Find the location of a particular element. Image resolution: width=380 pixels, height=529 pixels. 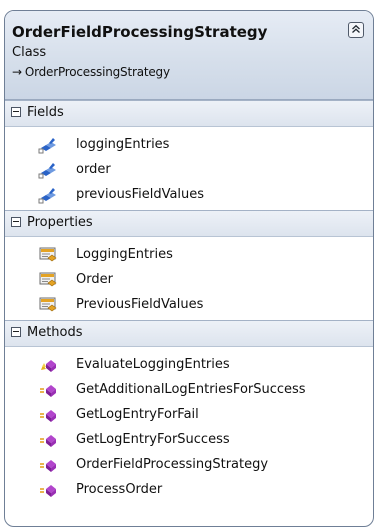

member-name: GetLogEntryForFail is located at coordinates (137, 414).